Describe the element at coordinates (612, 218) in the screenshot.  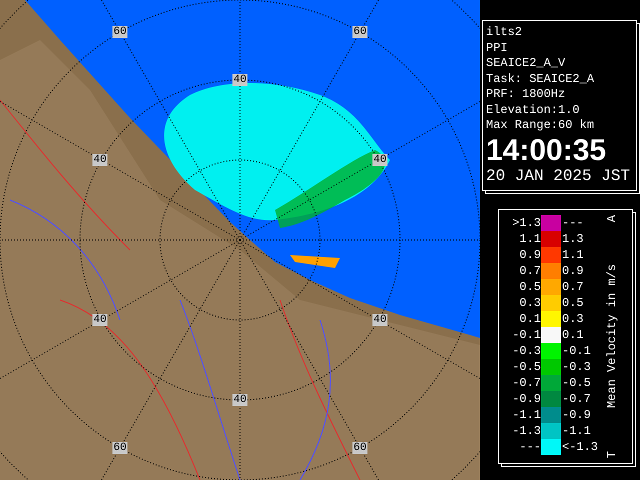
I see `legend-mark: A` at that location.